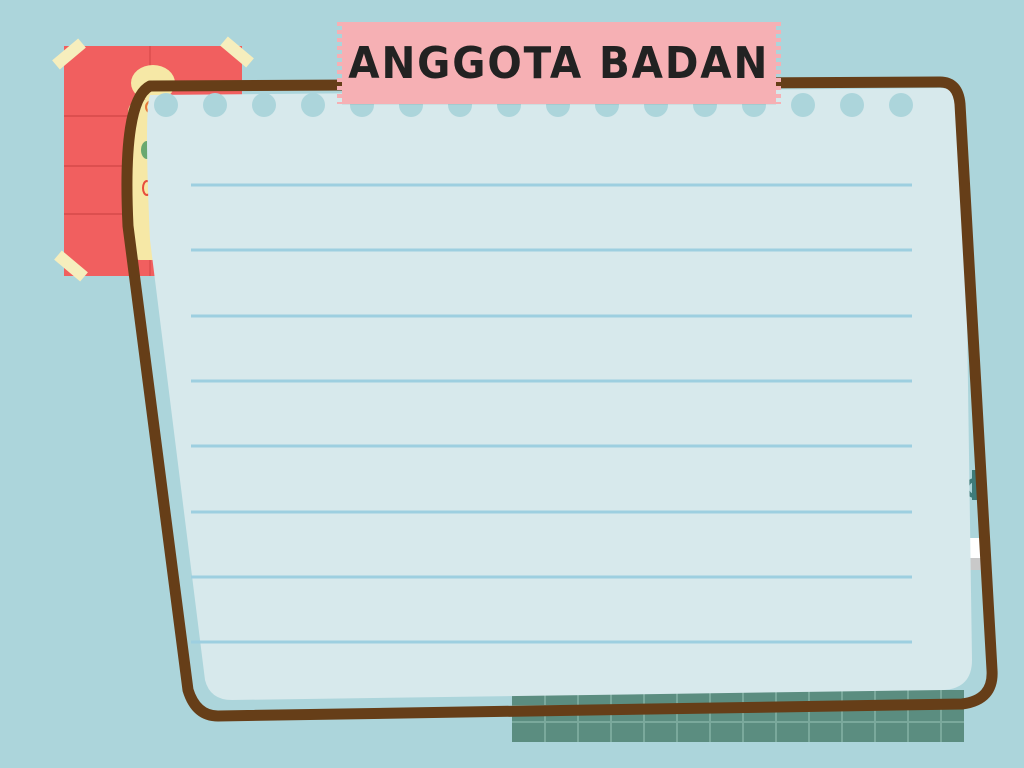 The height and width of the screenshot is (768, 1024). I want to click on page-title: ANGGOTA BADAN, so click(559, 63).